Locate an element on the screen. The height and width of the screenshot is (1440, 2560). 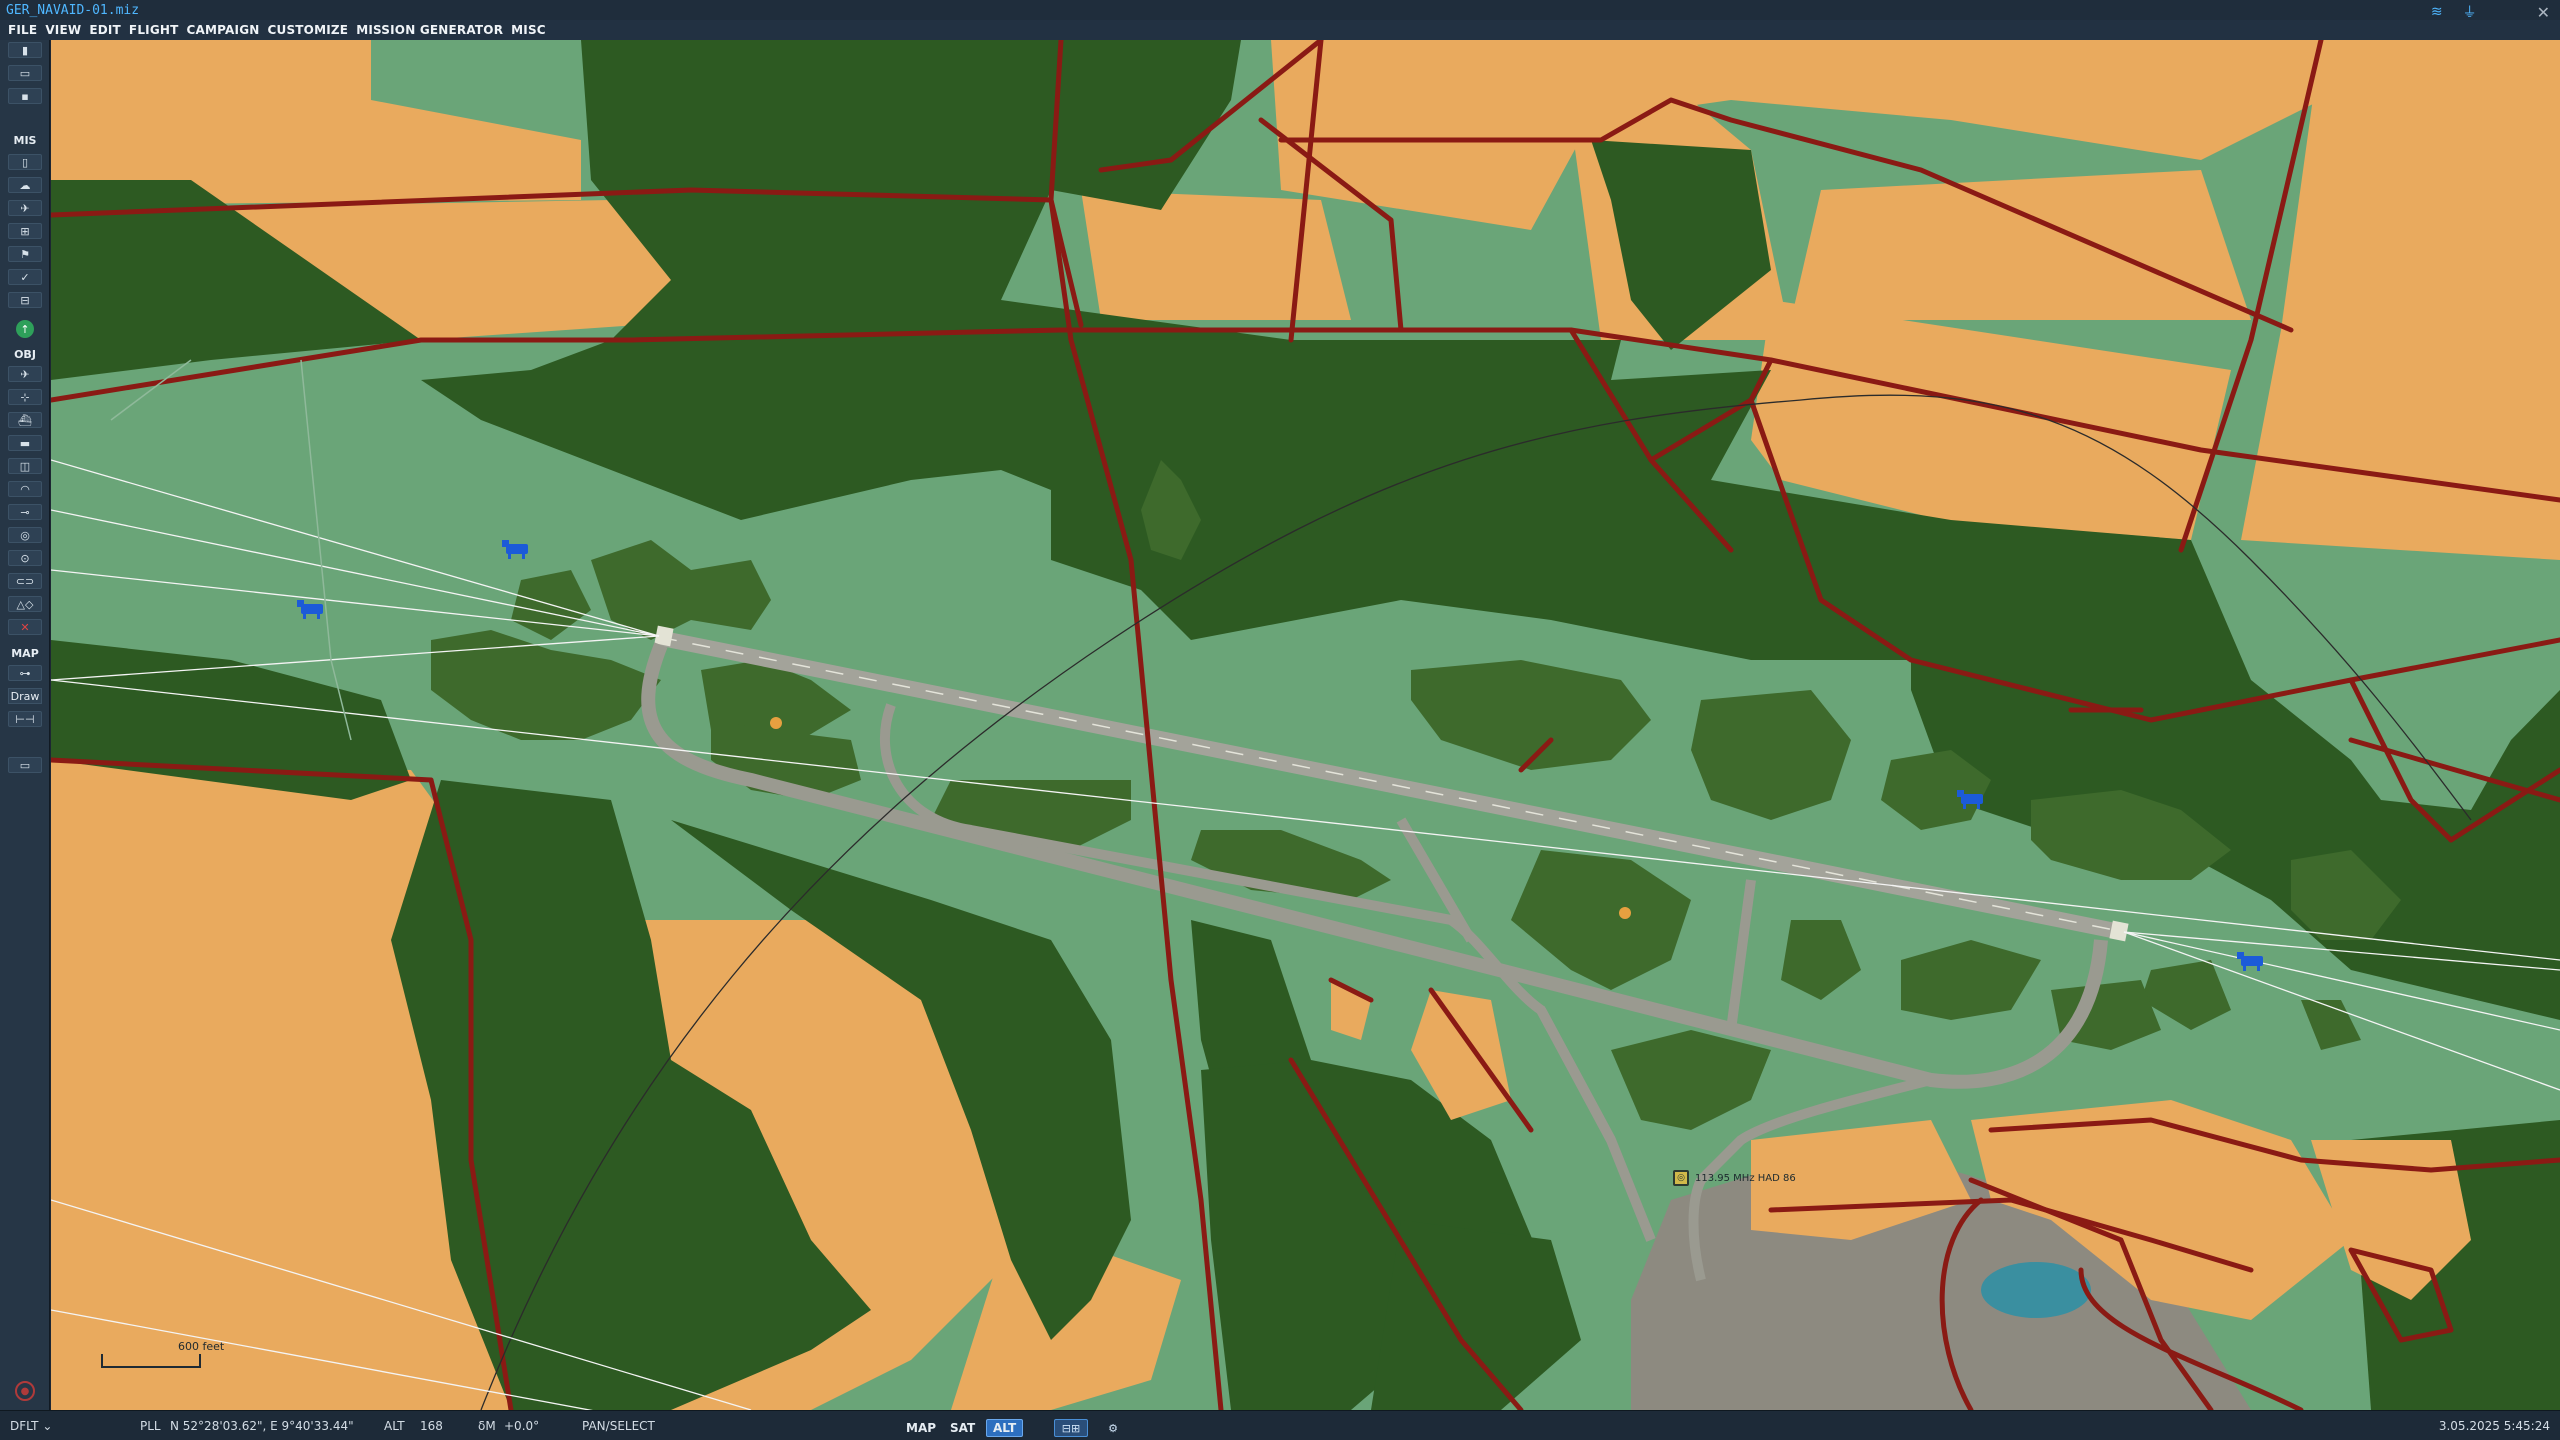
menu-file: FILE is located at coordinates (22, 30).